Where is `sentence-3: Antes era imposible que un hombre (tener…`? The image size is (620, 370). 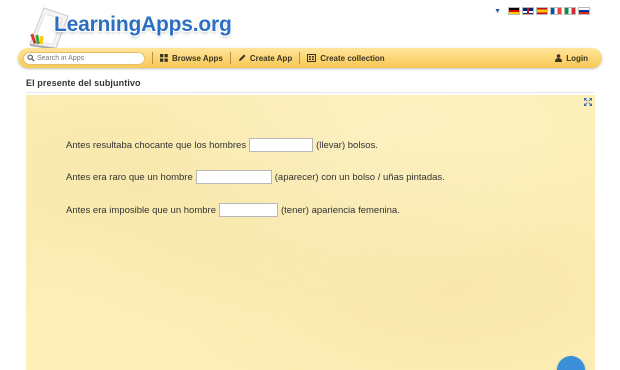
sentence-3: Antes era imposible que un hombre (tener… is located at coordinates (233, 210).